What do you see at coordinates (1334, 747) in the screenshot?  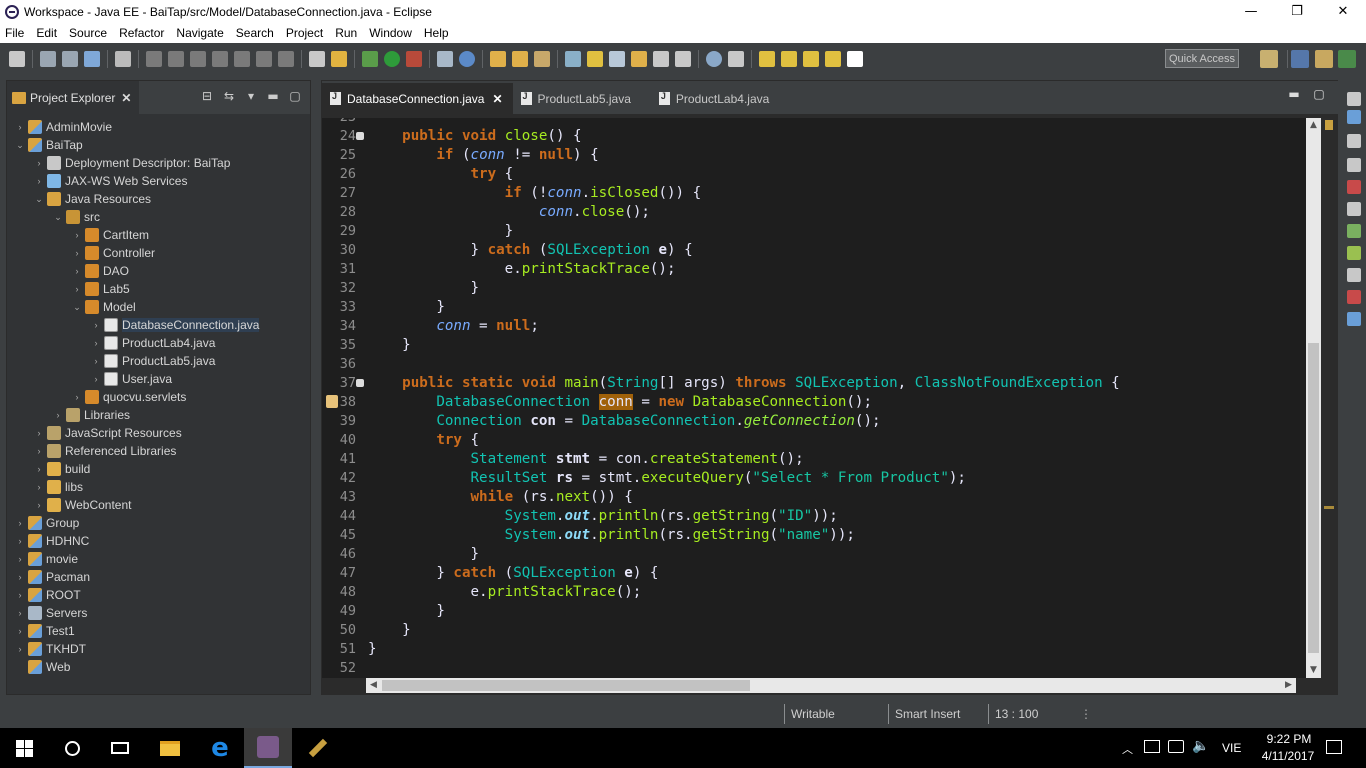 I see `notifications-icon` at bounding box center [1334, 747].